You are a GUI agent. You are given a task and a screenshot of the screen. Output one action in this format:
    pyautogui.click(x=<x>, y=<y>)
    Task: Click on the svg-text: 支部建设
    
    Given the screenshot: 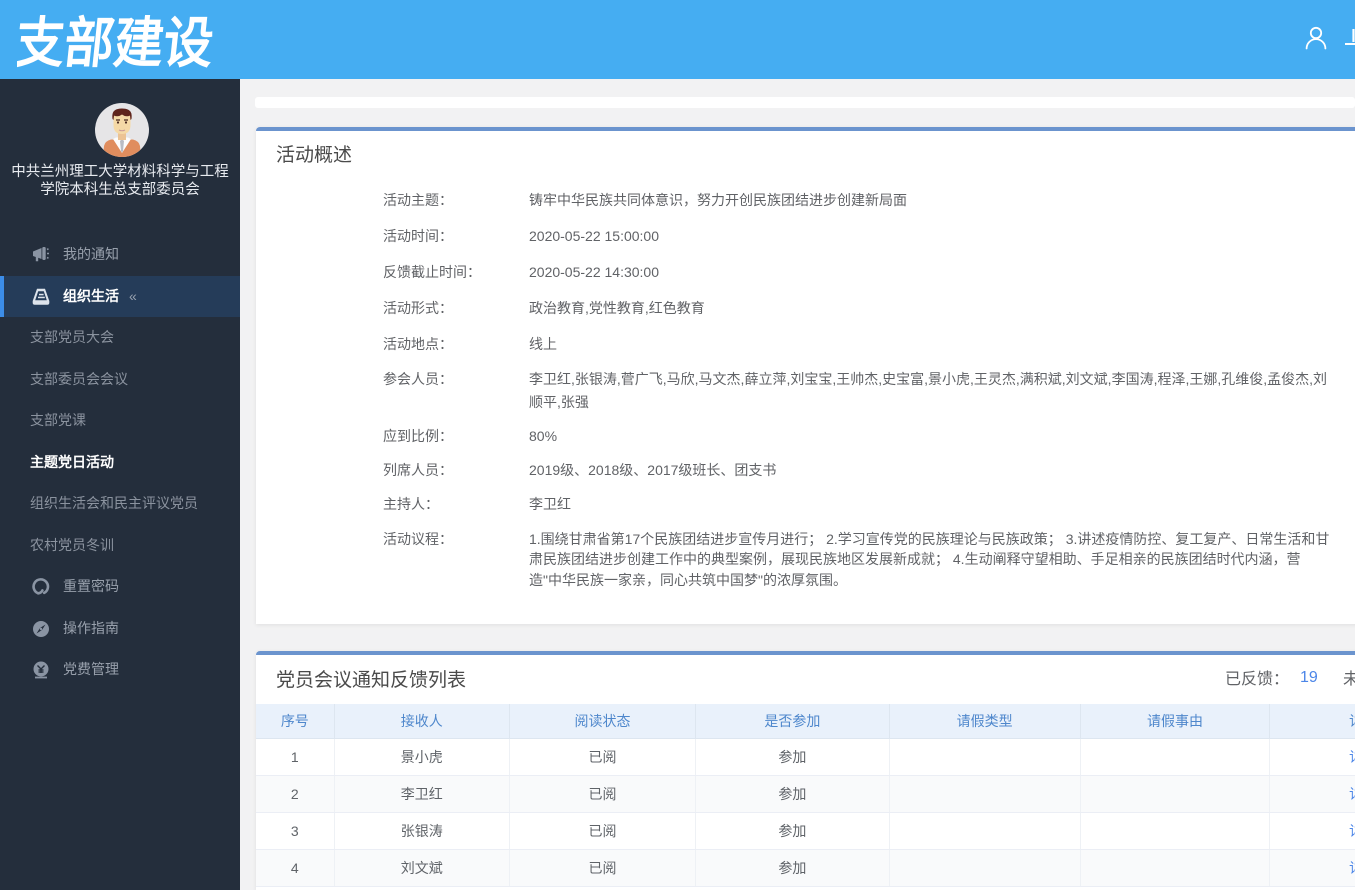 What is the action you would take?
    pyautogui.click(x=117, y=42)
    